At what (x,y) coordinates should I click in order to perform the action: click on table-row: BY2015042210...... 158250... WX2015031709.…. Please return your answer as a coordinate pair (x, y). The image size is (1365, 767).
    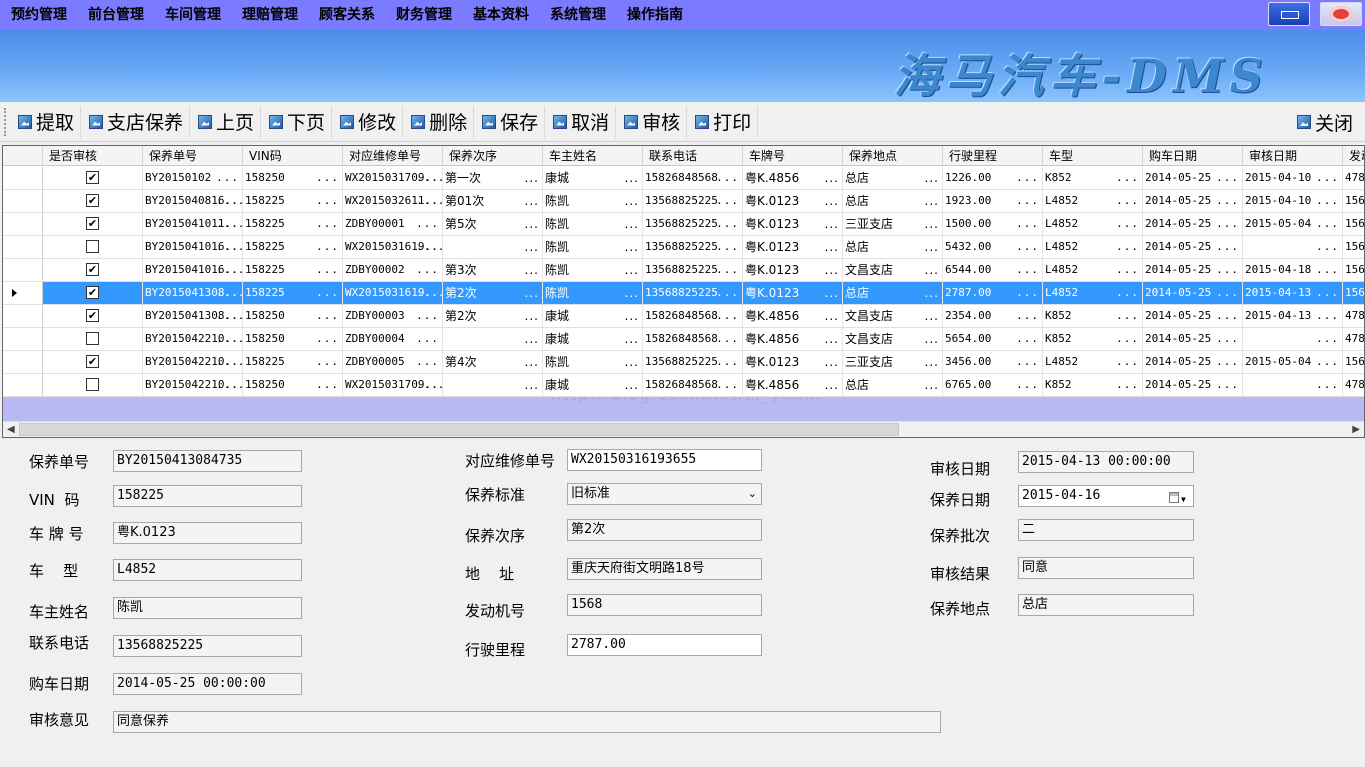
    Looking at the image, I should click on (683, 385).